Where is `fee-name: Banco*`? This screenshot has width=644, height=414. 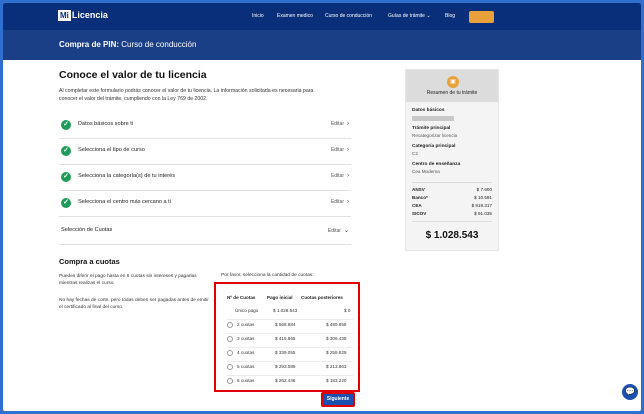 fee-name: Banco* is located at coordinates (420, 197).